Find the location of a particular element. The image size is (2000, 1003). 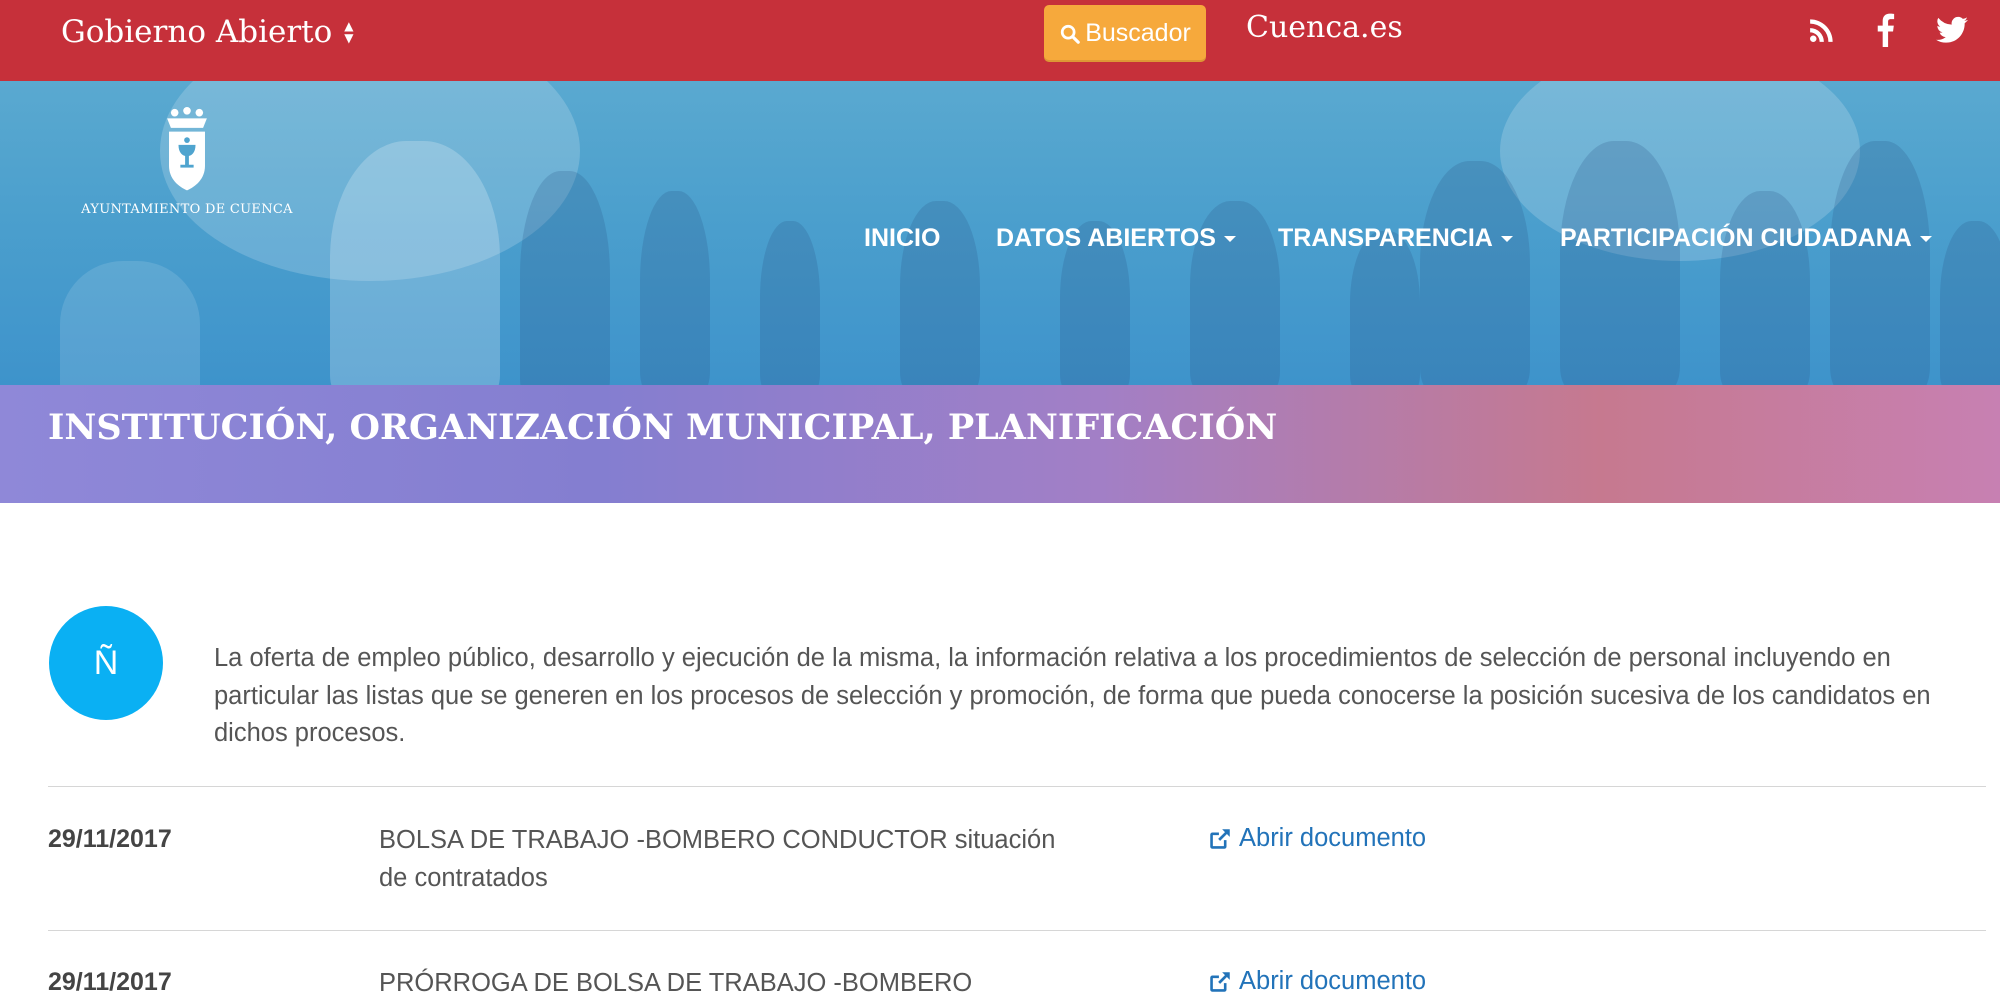

nav-inicio-label: INICIO is located at coordinates (902, 238).